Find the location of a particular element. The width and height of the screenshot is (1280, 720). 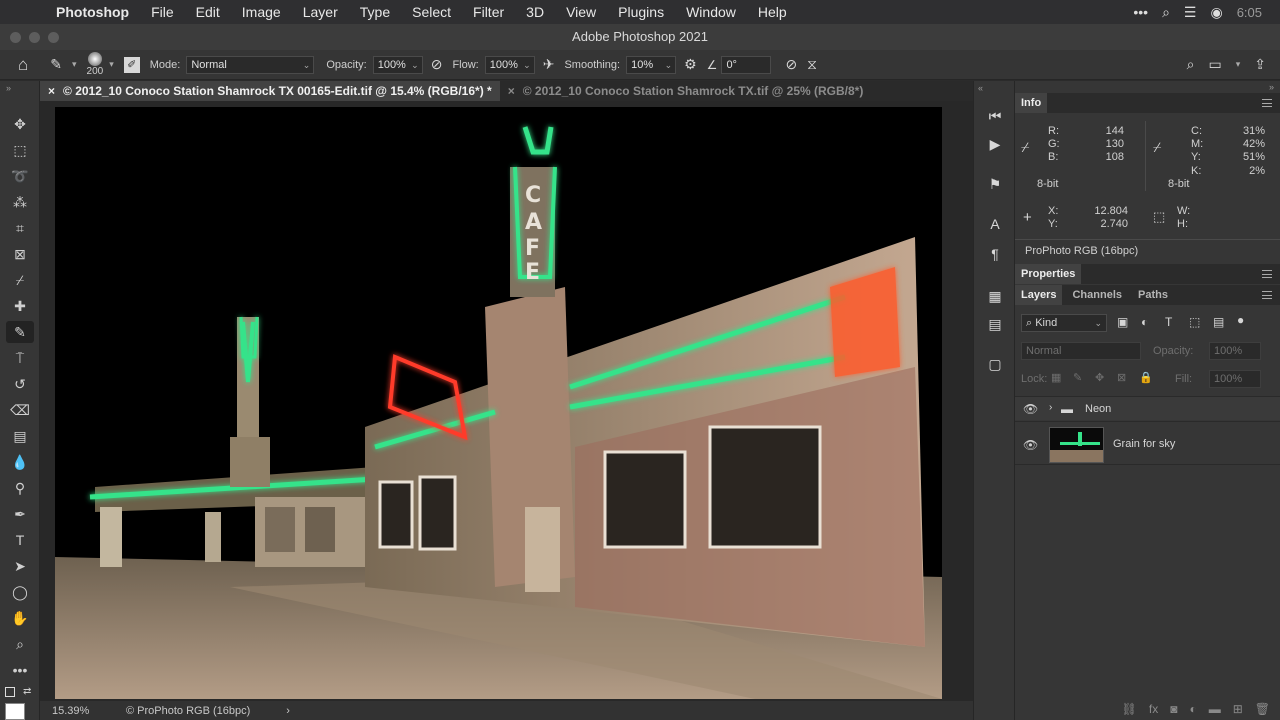

history-panel-icon: ⏮ is located at coordinates (995, 116).